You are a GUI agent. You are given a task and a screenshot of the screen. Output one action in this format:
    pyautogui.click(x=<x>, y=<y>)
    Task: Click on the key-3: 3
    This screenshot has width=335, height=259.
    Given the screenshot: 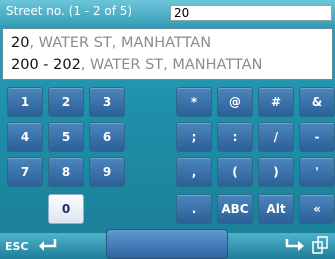 What is the action you would take?
    pyautogui.click(x=107, y=102)
    